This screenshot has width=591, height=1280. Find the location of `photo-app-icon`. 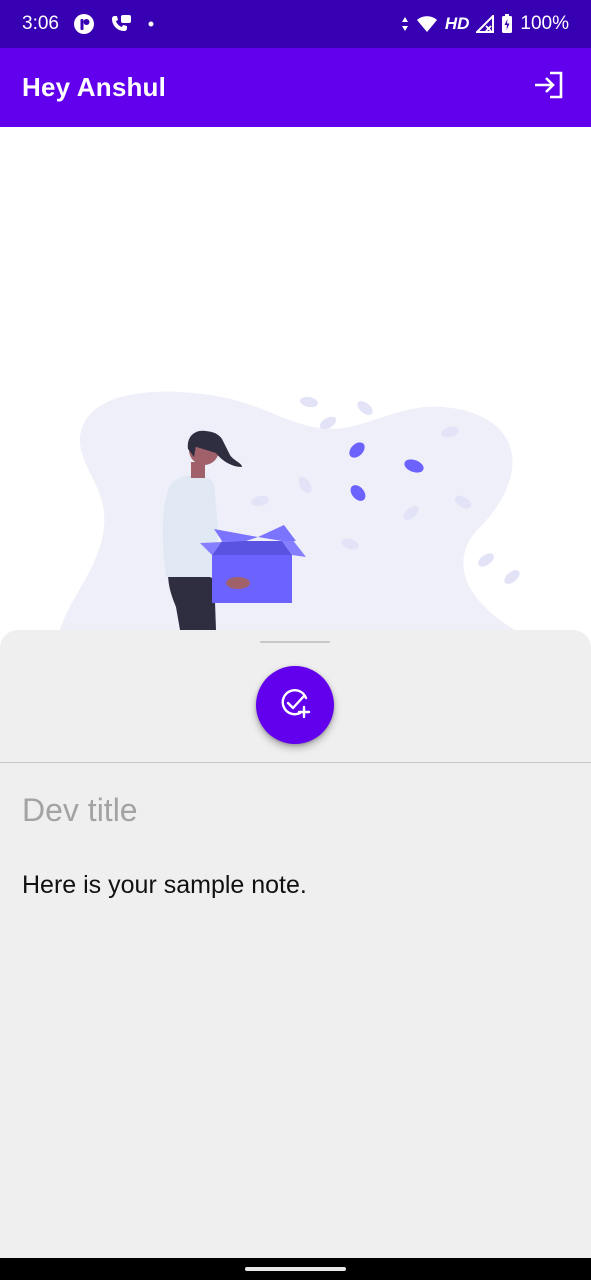

photo-app-icon is located at coordinates (84, 24).